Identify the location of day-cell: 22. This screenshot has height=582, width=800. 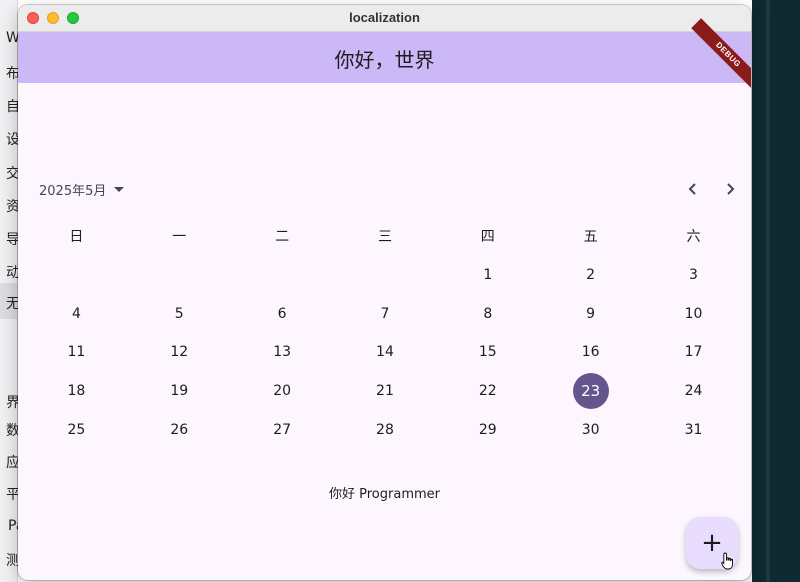
(487, 391).